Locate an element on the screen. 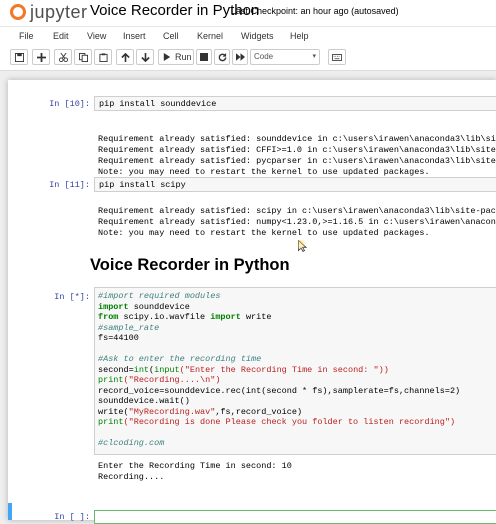  code-string: ("Recording....\n") is located at coordinates (172, 380).